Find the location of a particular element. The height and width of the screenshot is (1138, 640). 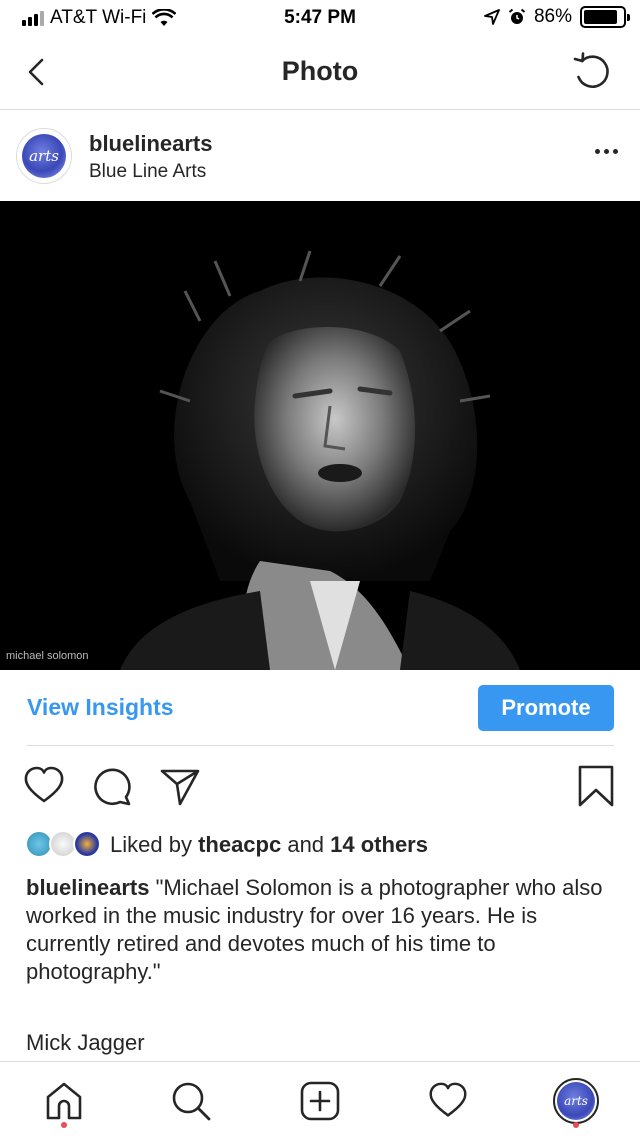

tab-bar: arts is located at coordinates (320, 1099).